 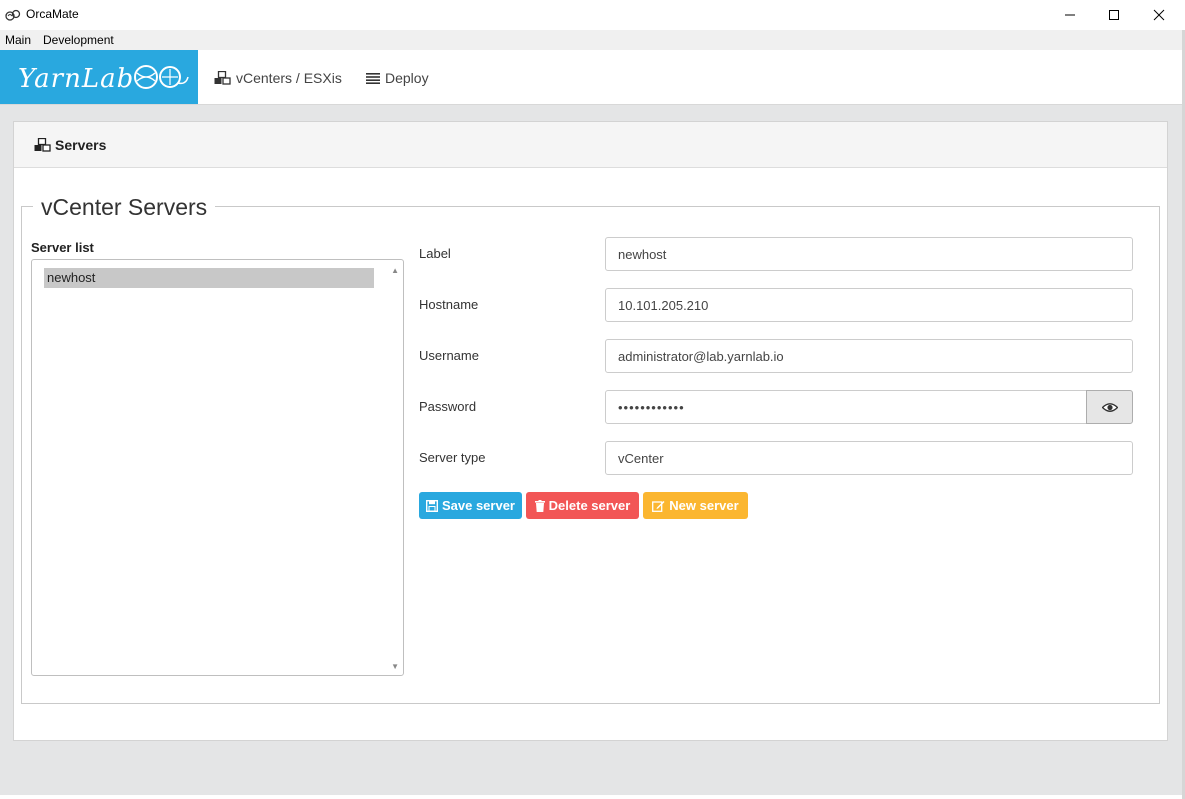 What do you see at coordinates (592, 40) in the screenshot?
I see `menu-bar: Main Development` at bounding box center [592, 40].